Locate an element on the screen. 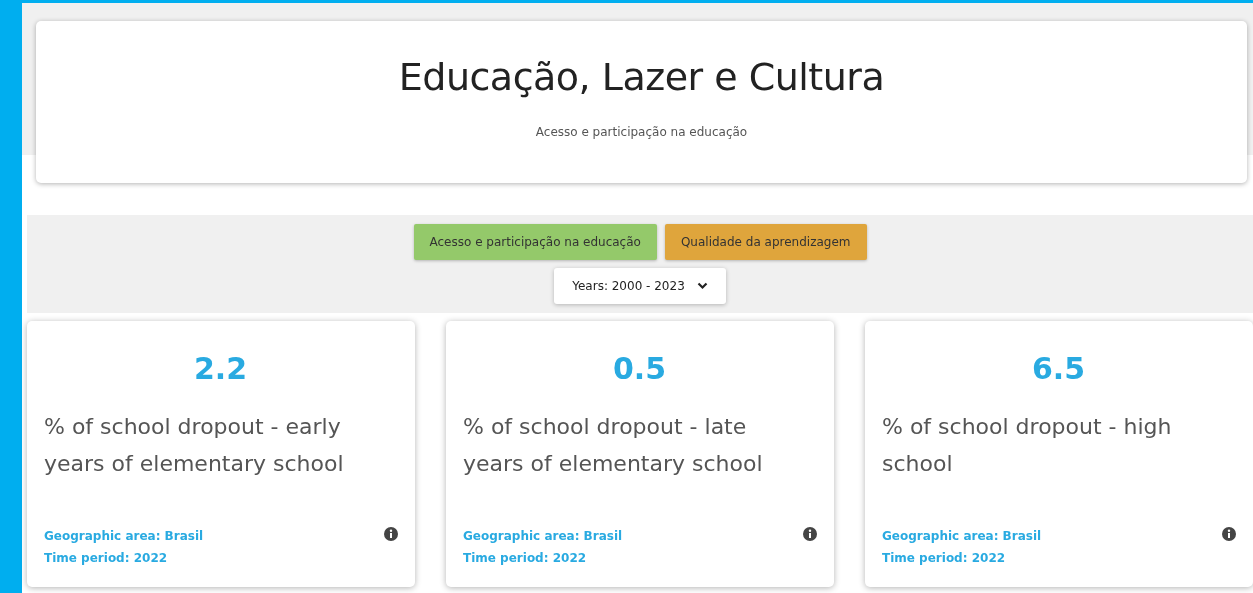 Image resolution: width=1253 pixels, height=593 pixels. indicator-value: 0.5 is located at coordinates (639, 368).